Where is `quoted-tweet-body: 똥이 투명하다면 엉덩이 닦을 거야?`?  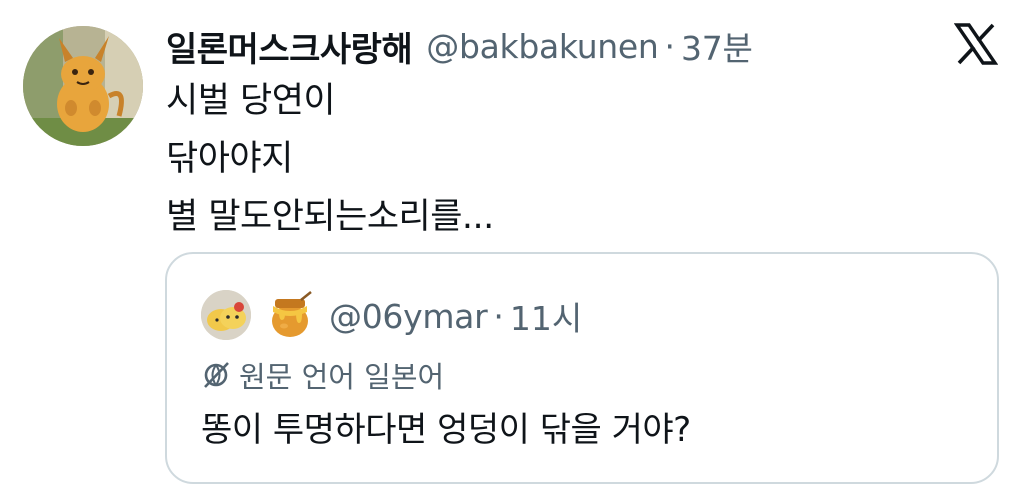 quoted-tweet-body: 똥이 투명하다면 엉덩이 닦을 거야? is located at coordinates (446, 430).